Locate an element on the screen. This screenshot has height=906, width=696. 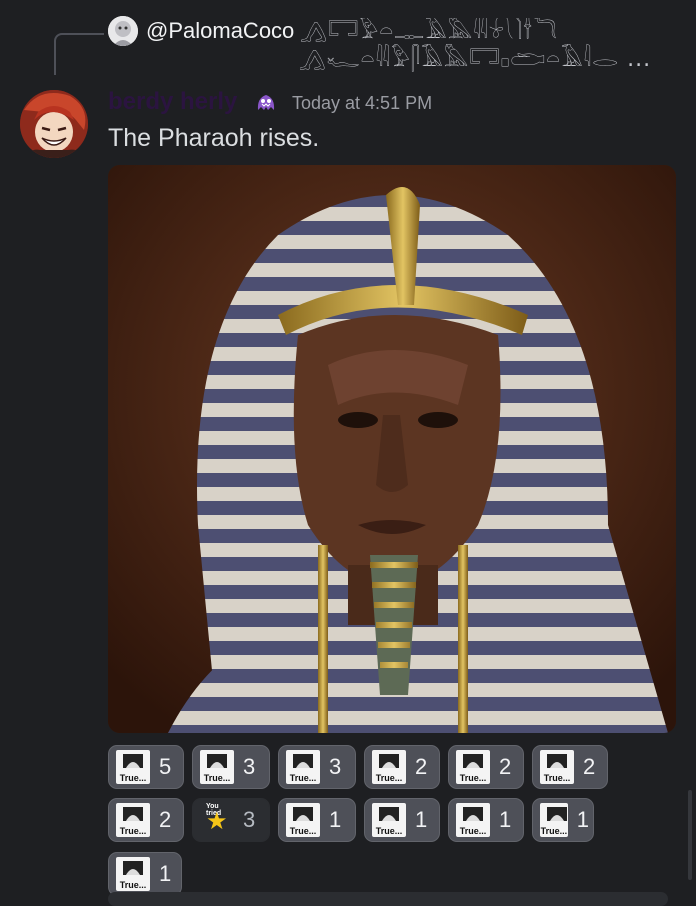
reply-avatar is located at coordinates (123, 31).